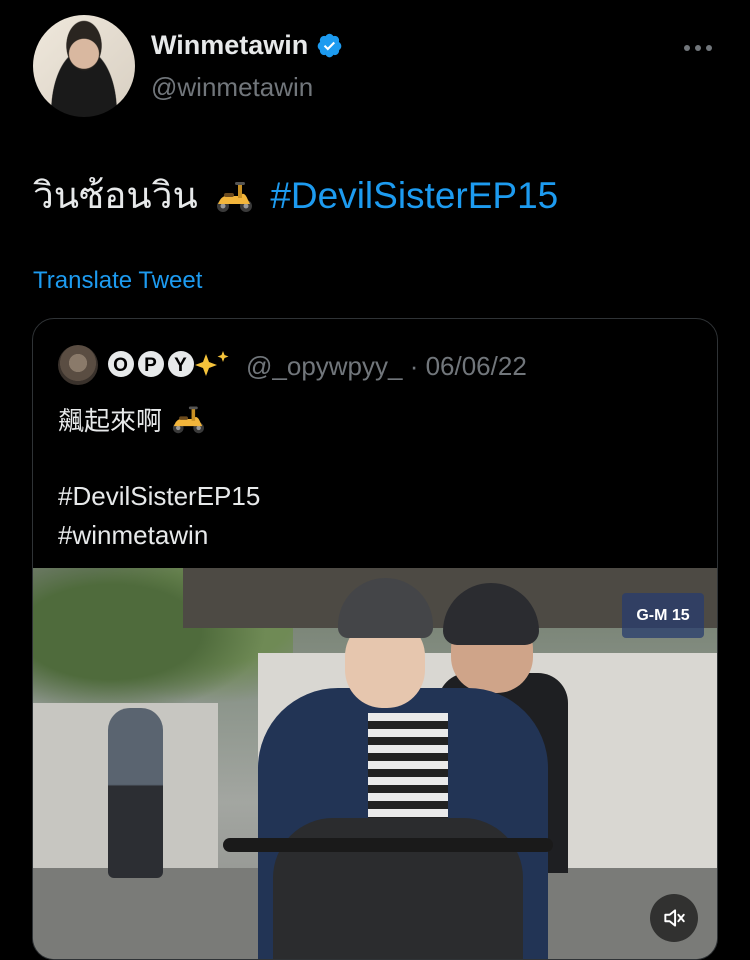 This screenshot has width=750, height=960. I want to click on tweet-hashtag-link: #DevilSisterEP15, so click(414, 195).